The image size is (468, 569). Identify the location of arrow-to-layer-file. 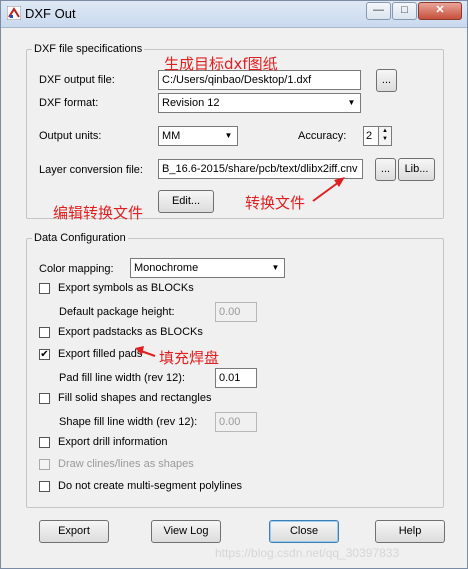
(328, 189).